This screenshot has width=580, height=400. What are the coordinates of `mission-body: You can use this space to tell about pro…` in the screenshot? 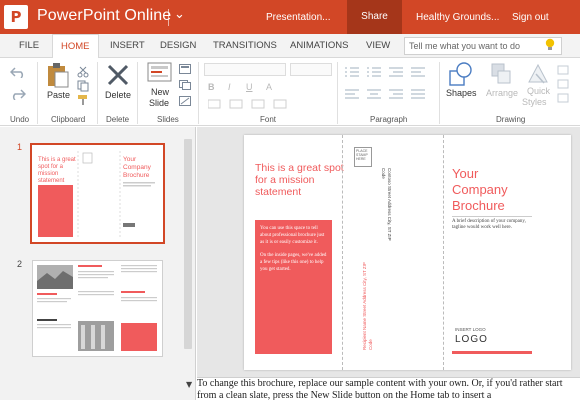 It's located at (292, 235).